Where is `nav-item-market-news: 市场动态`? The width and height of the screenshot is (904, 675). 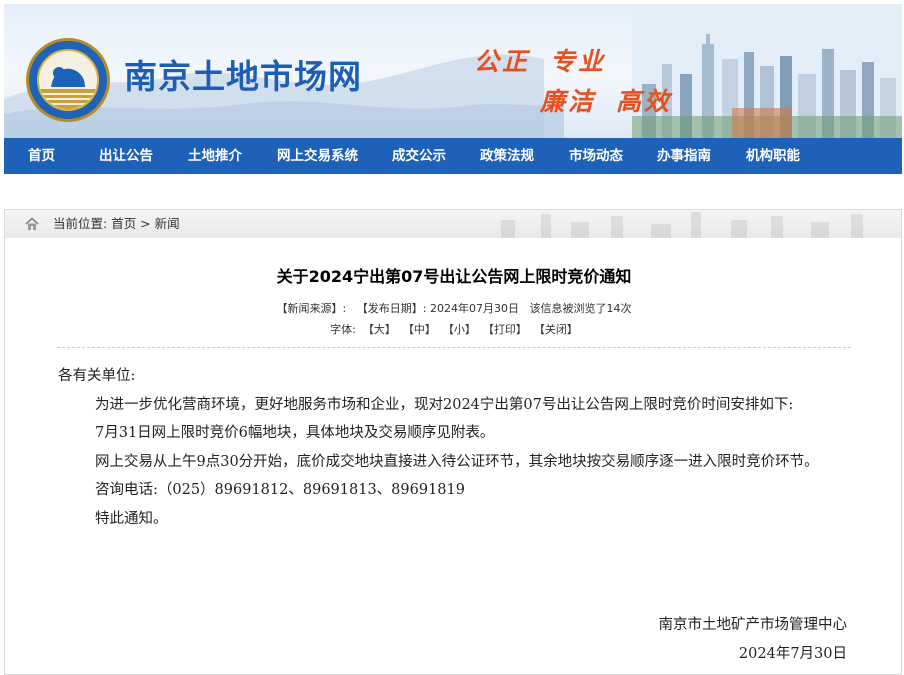 nav-item-market-news: 市场动态 is located at coordinates (596, 156).